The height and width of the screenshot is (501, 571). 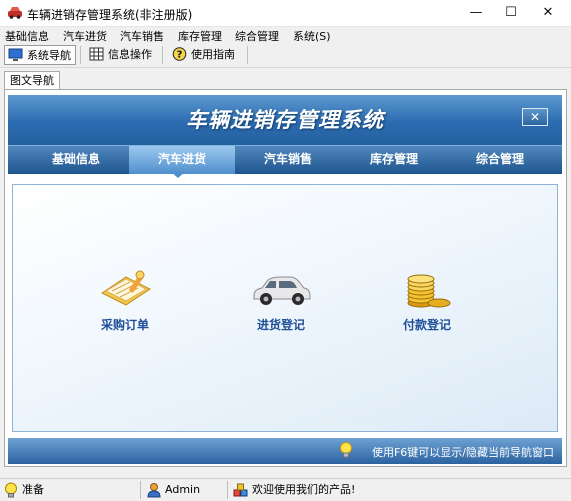 I want to click on module-nav-bar: 基础信息 汽车进货 汽车销售 库存管理 综合管理, so click(x=285, y=159).